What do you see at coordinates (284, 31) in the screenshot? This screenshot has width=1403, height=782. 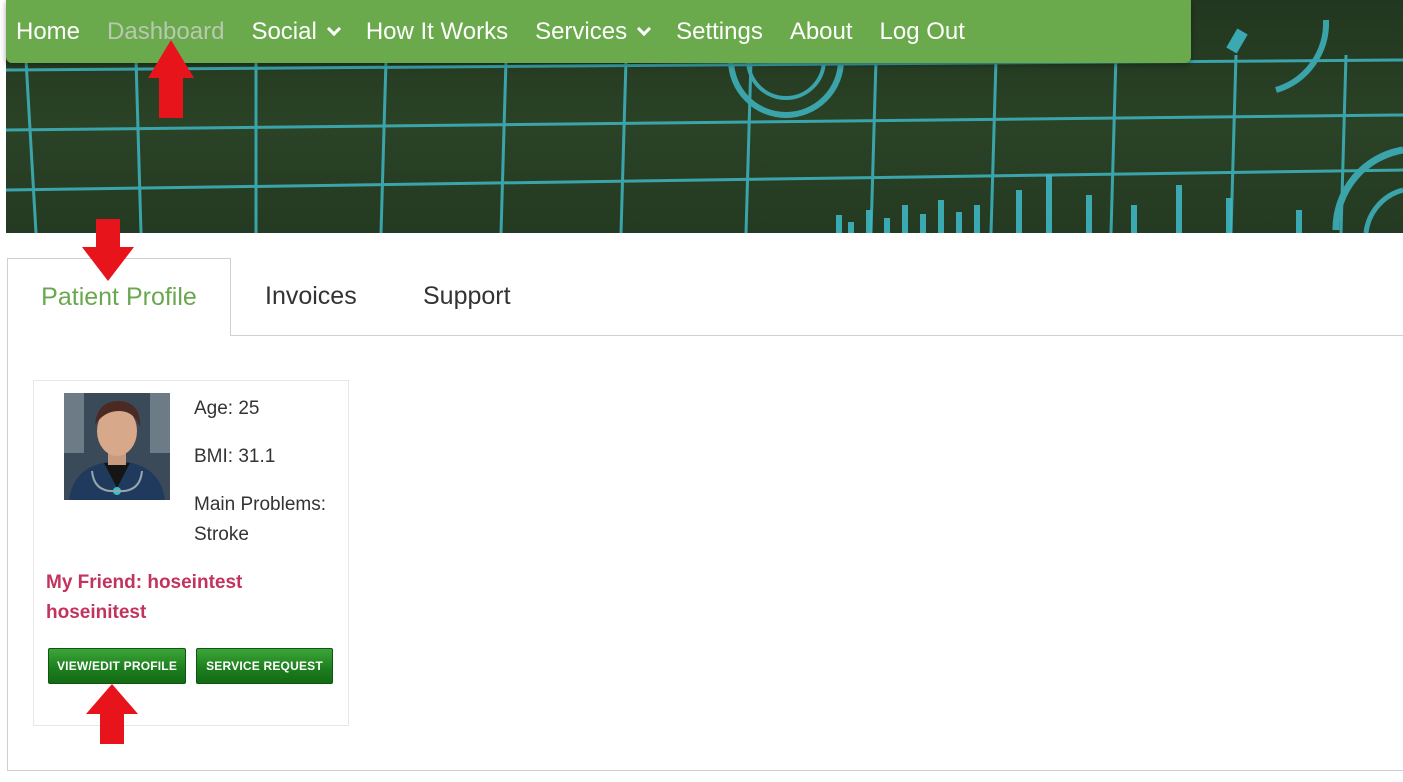 I see `nav-social-label: Social` at bounding box center [284, 31].